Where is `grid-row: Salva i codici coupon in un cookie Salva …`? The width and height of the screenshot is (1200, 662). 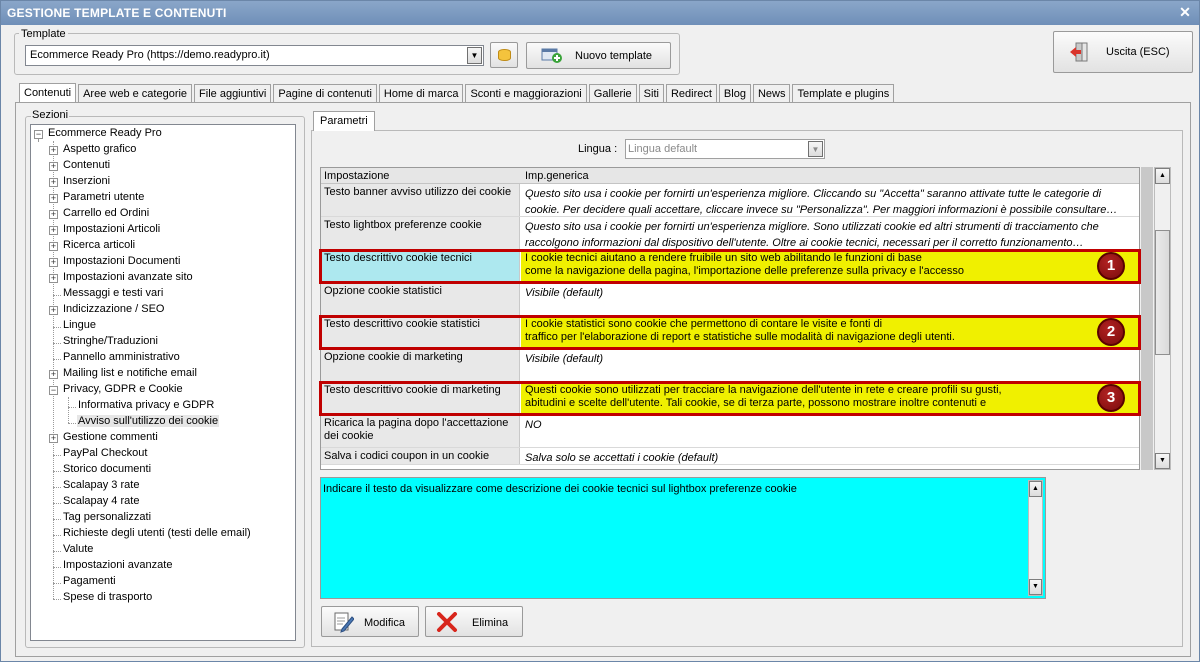
grid-row: Salva i codici coupon in un cookie Salva … is located at coordinates (730, 456).